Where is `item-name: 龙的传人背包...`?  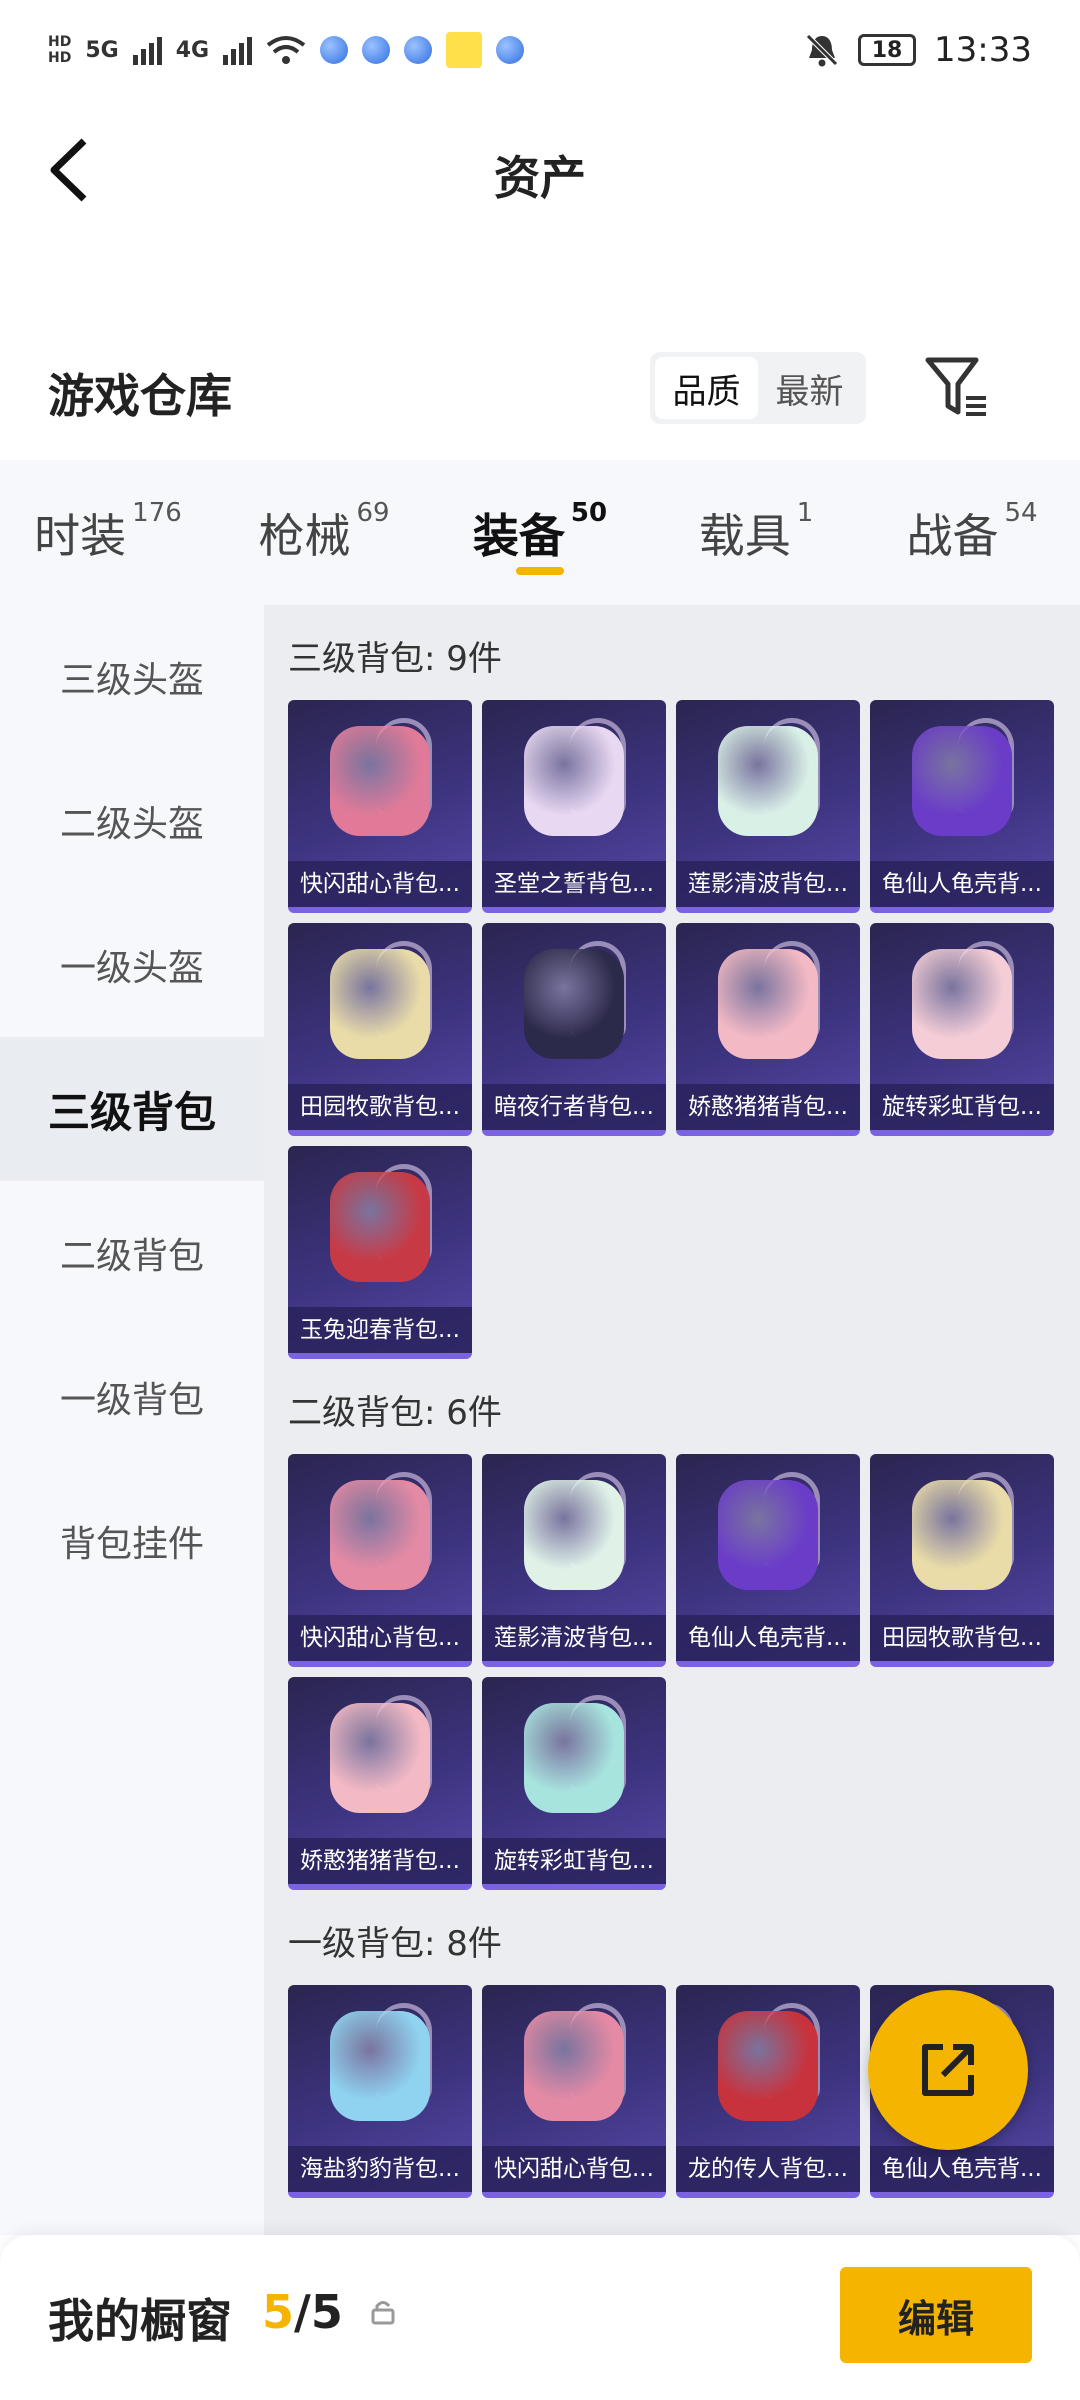
item-name: 龙的传人背包... is located at coordinates (768, 2169).